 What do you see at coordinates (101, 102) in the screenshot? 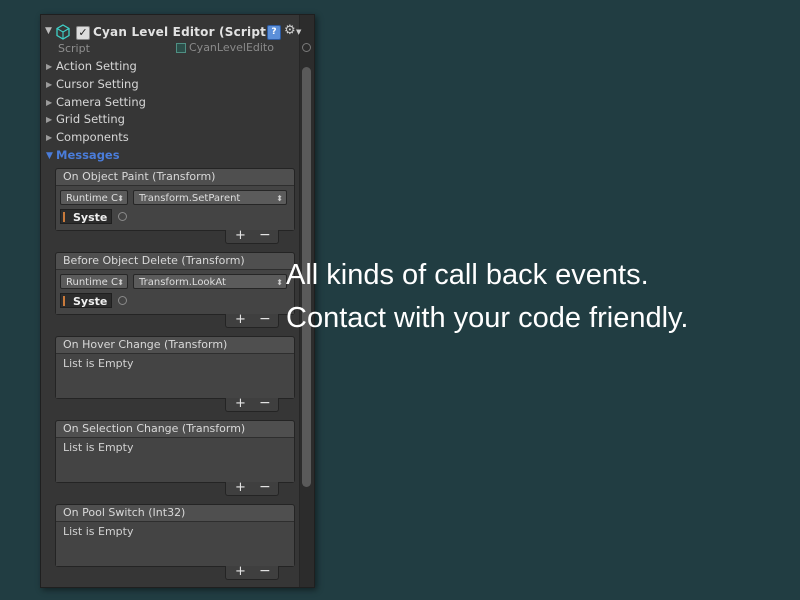
I see `foldout-label: Camera Setting` at bounding box center [101, 102].